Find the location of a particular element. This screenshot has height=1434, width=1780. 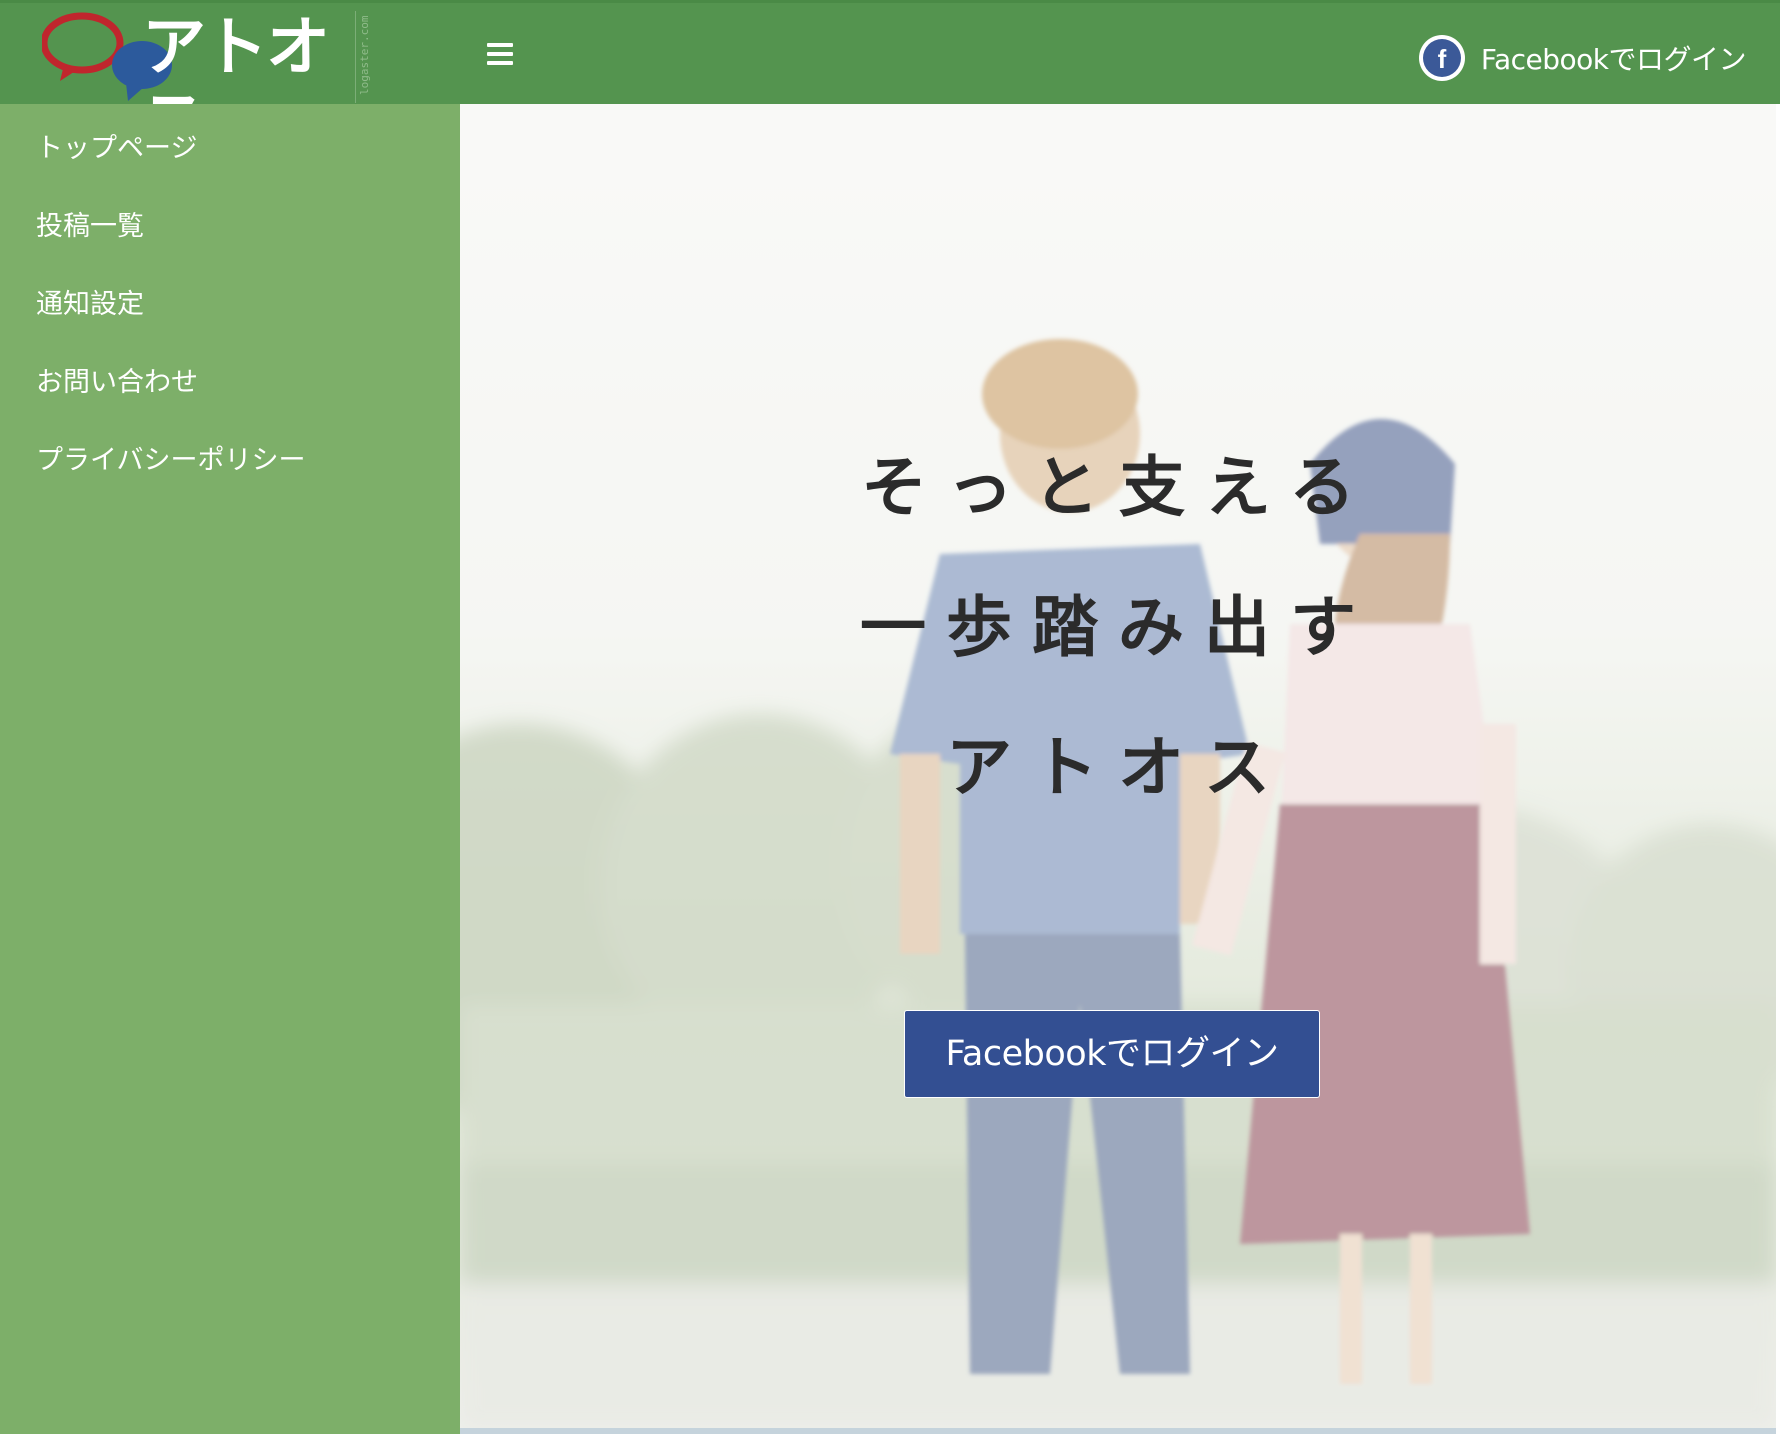

hero-tagline-line-3: アトオス is located at coordinates (1118, 767).